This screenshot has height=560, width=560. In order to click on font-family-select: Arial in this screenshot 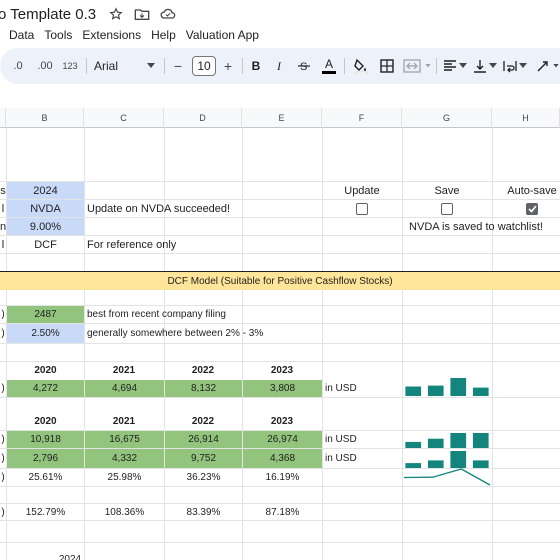, I will do `click(114, 66)`.